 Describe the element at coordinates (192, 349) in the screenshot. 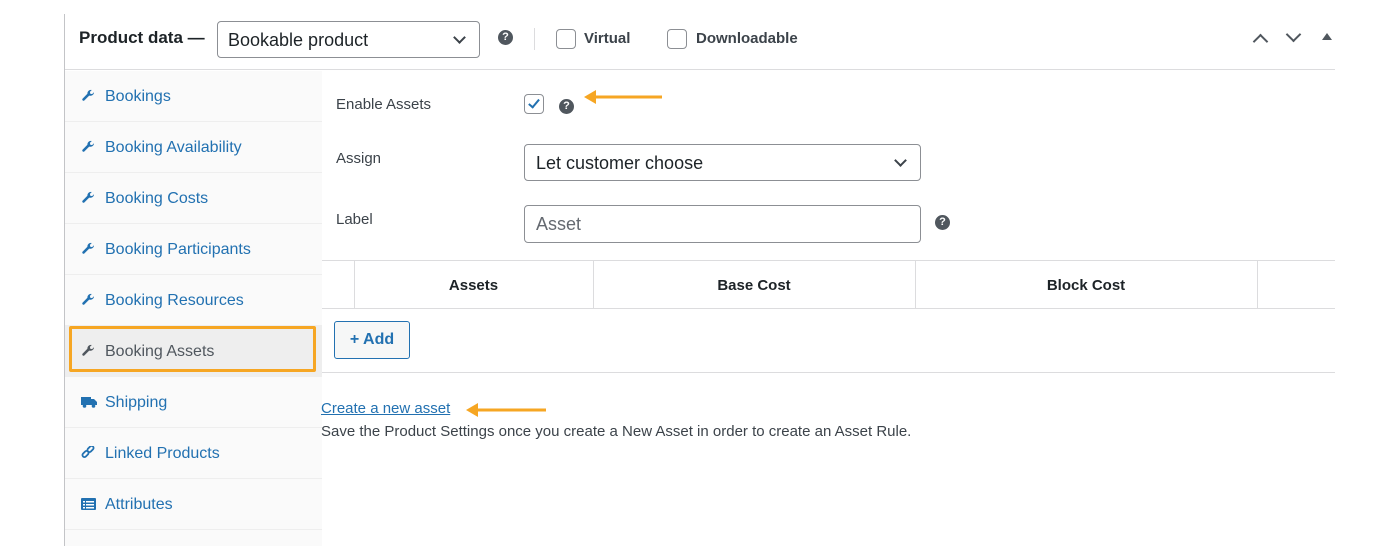

I see `active-tab-highlight` at that location.